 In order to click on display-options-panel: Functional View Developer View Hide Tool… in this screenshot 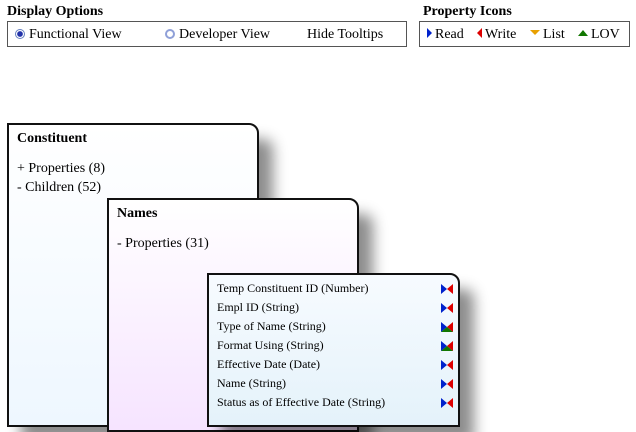, I will do `click(207, 34)`.